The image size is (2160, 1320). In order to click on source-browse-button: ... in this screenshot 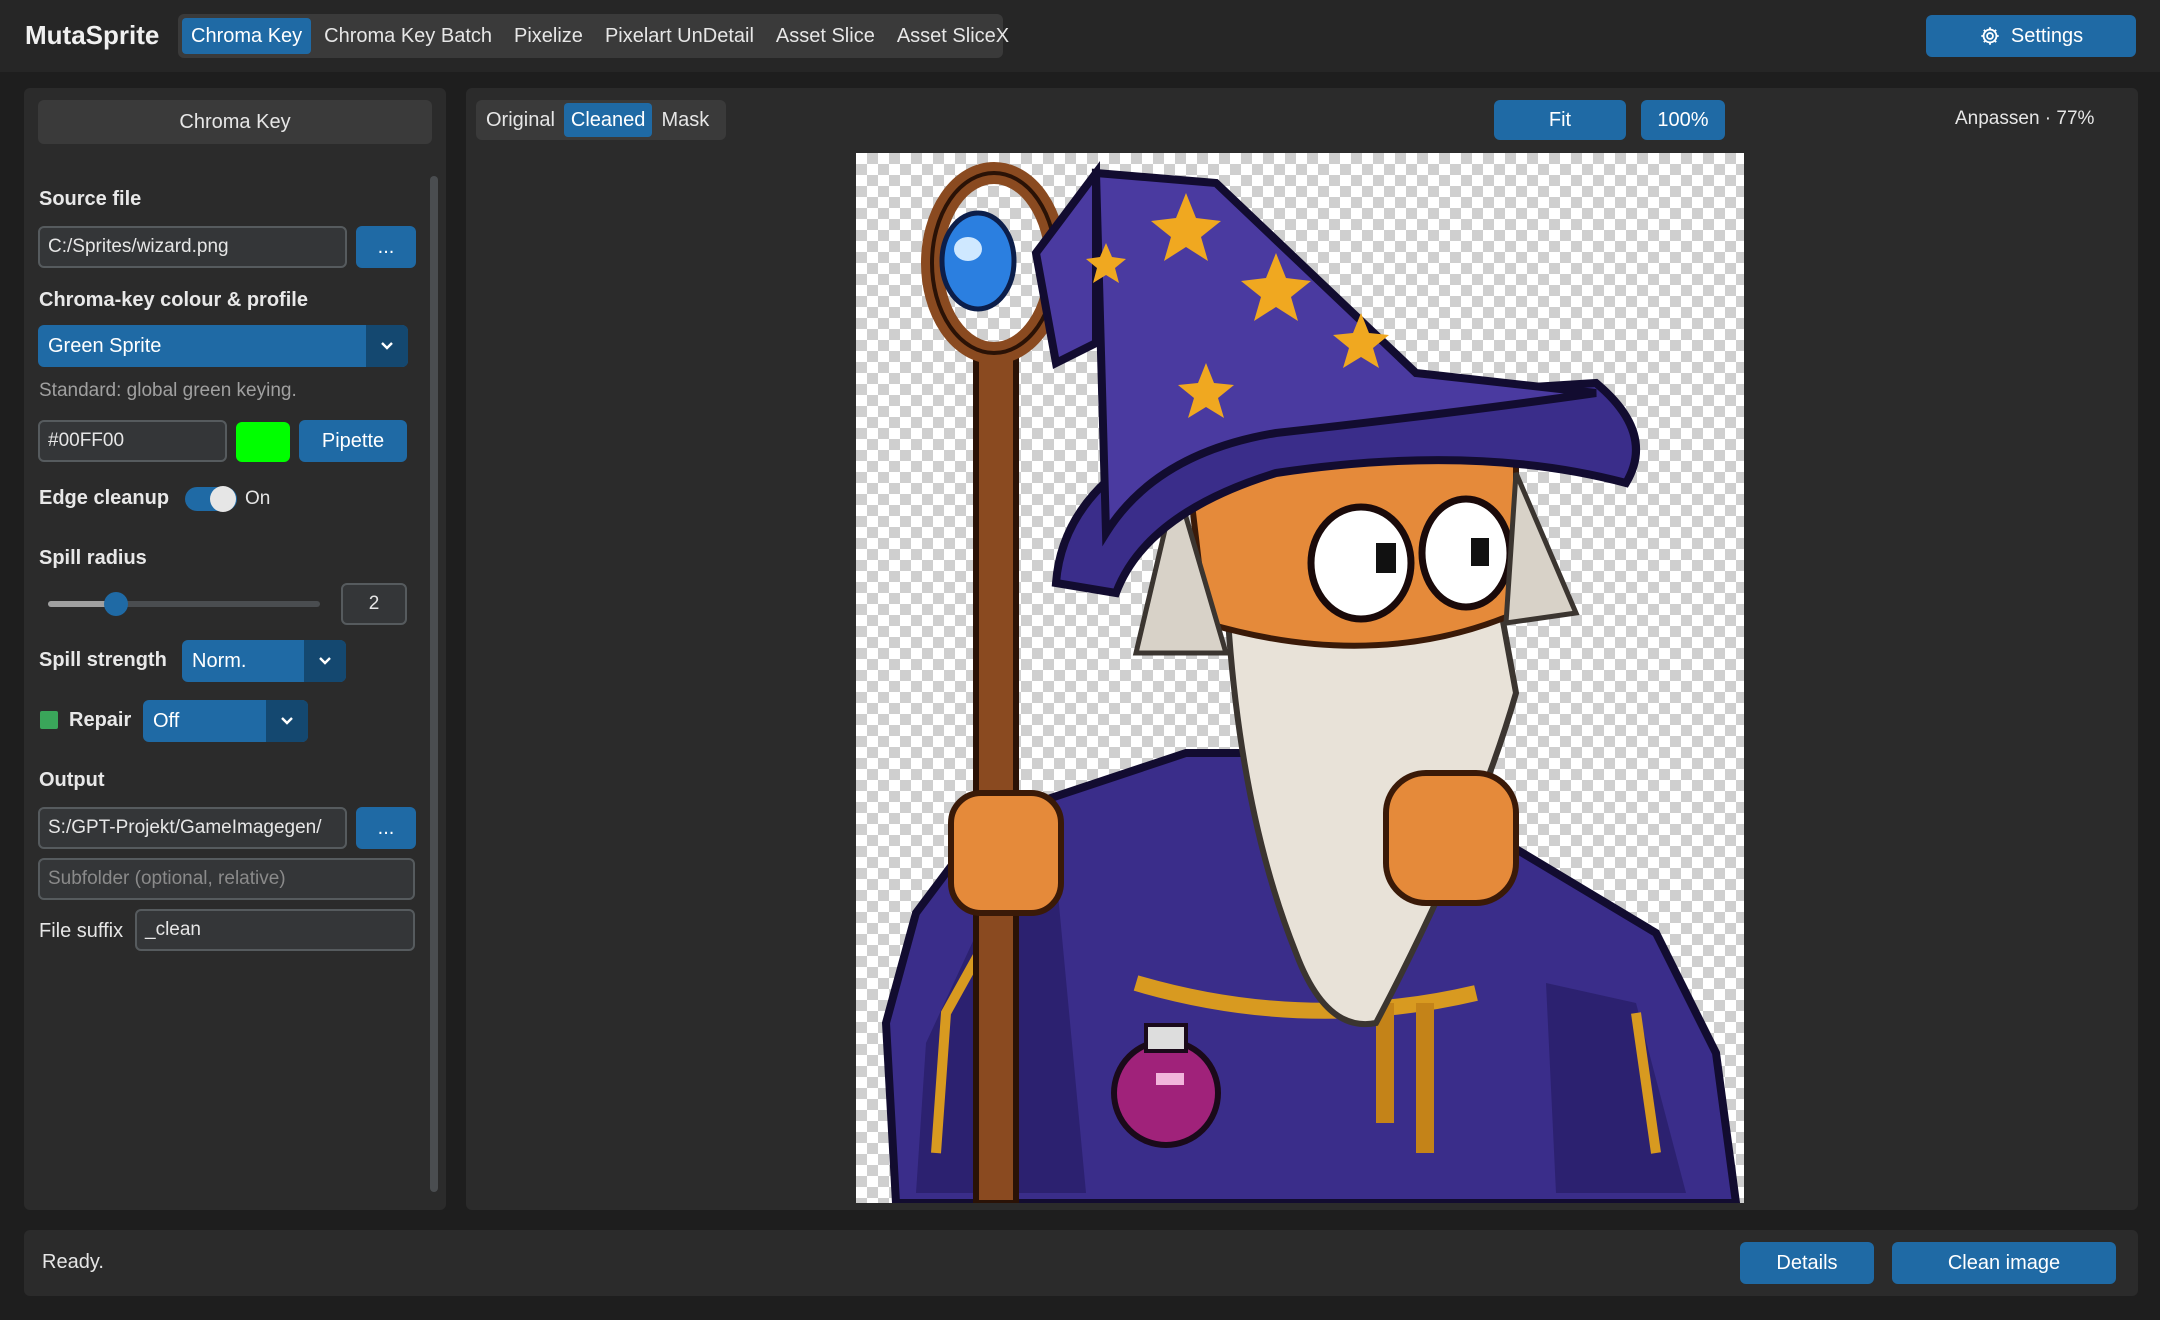, I will do `click(386, 247)`.